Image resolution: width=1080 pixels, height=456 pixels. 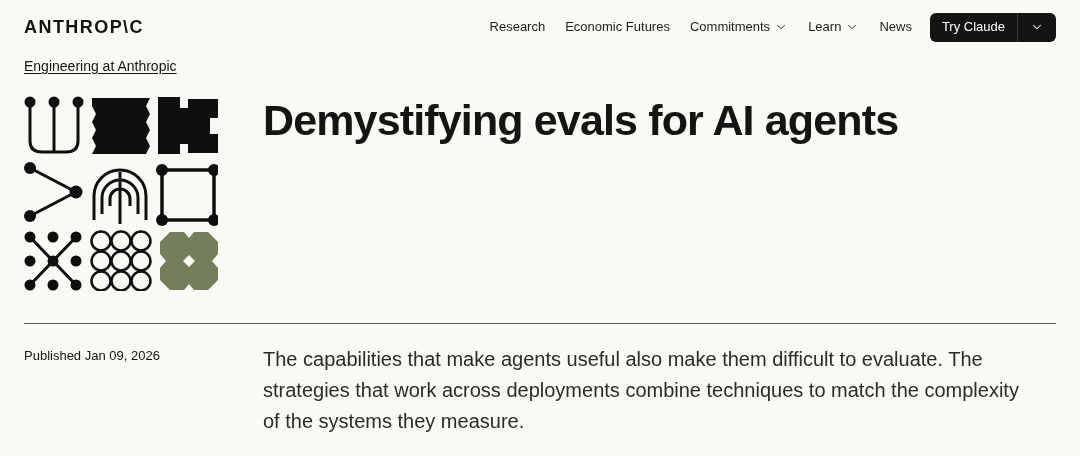 I want to click on nav-link: Commitments, so click(x=739, y=27).